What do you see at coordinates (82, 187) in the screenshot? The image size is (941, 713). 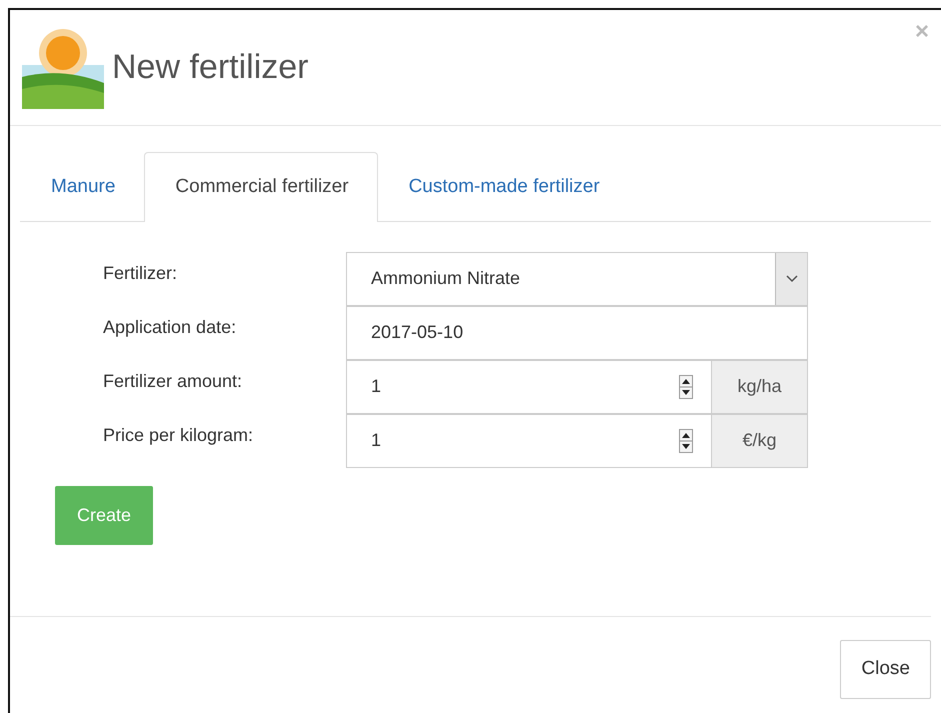 I see `tab: Manure` at bounding box center [82, 187].